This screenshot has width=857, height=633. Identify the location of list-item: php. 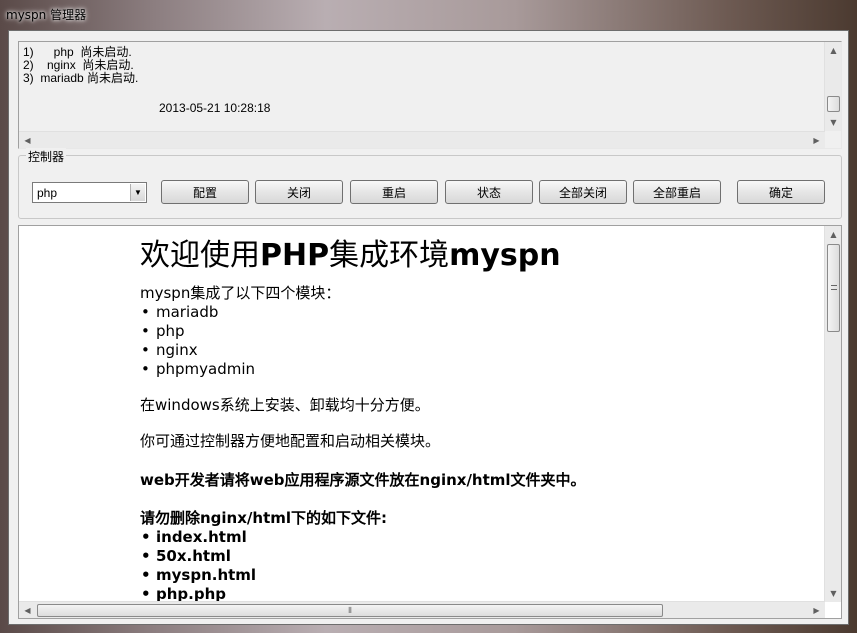
(480, 331).